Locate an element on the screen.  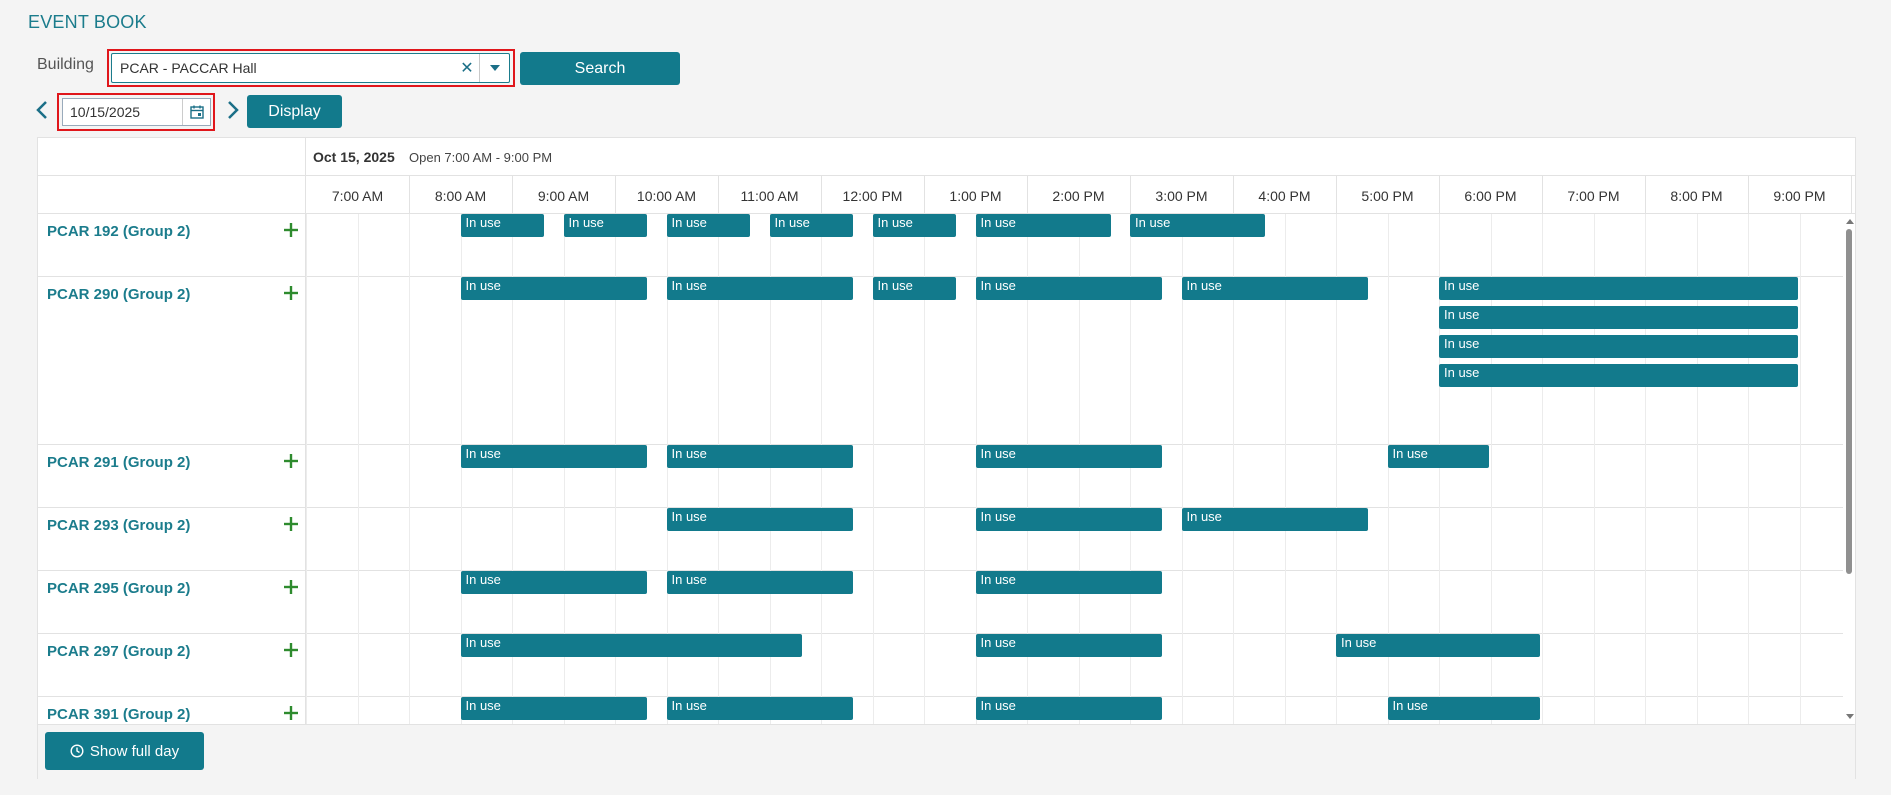
show-full-day-button: Show full day is located at coordinates (124, 751).